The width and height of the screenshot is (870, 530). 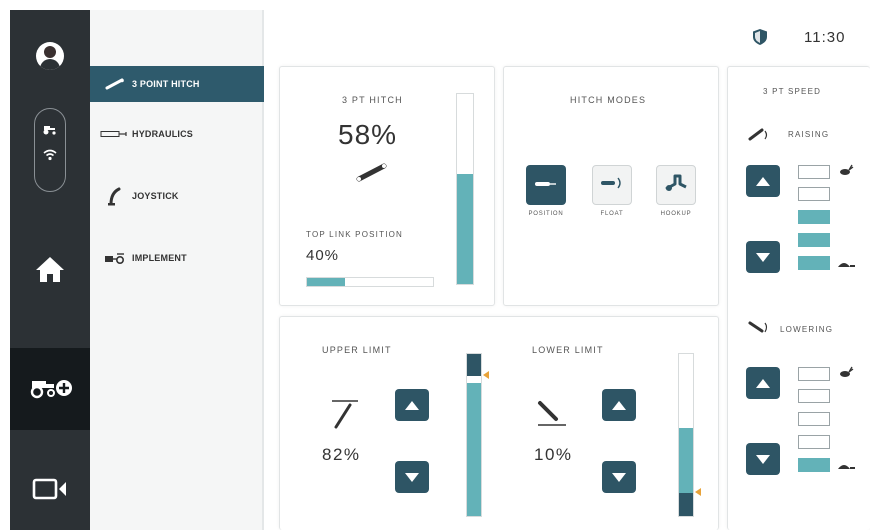 I want to click on mode-hookup-button, so click(x=676, y=185).